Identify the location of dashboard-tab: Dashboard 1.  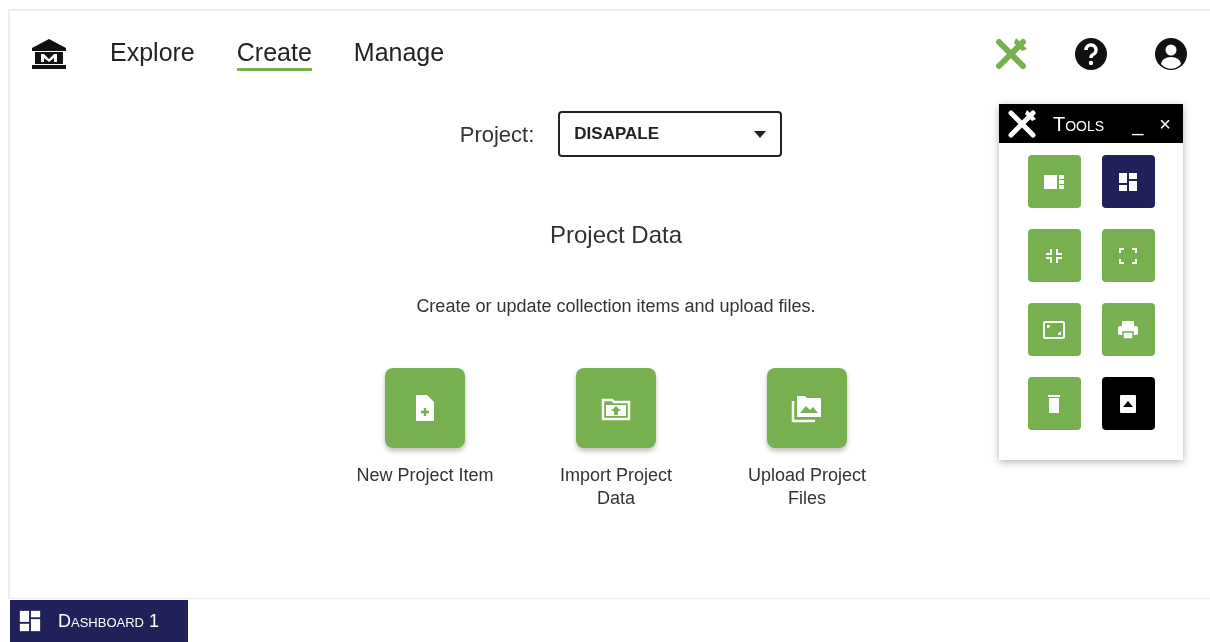
(99, 621).